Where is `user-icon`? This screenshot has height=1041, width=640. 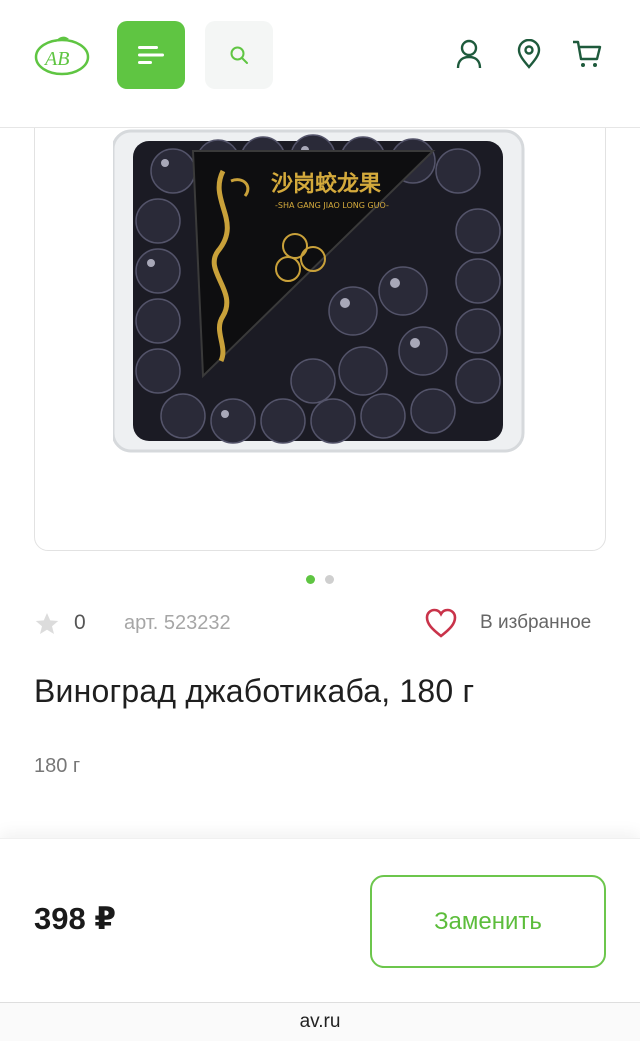 user-icon is located at coordinates (469, 54).